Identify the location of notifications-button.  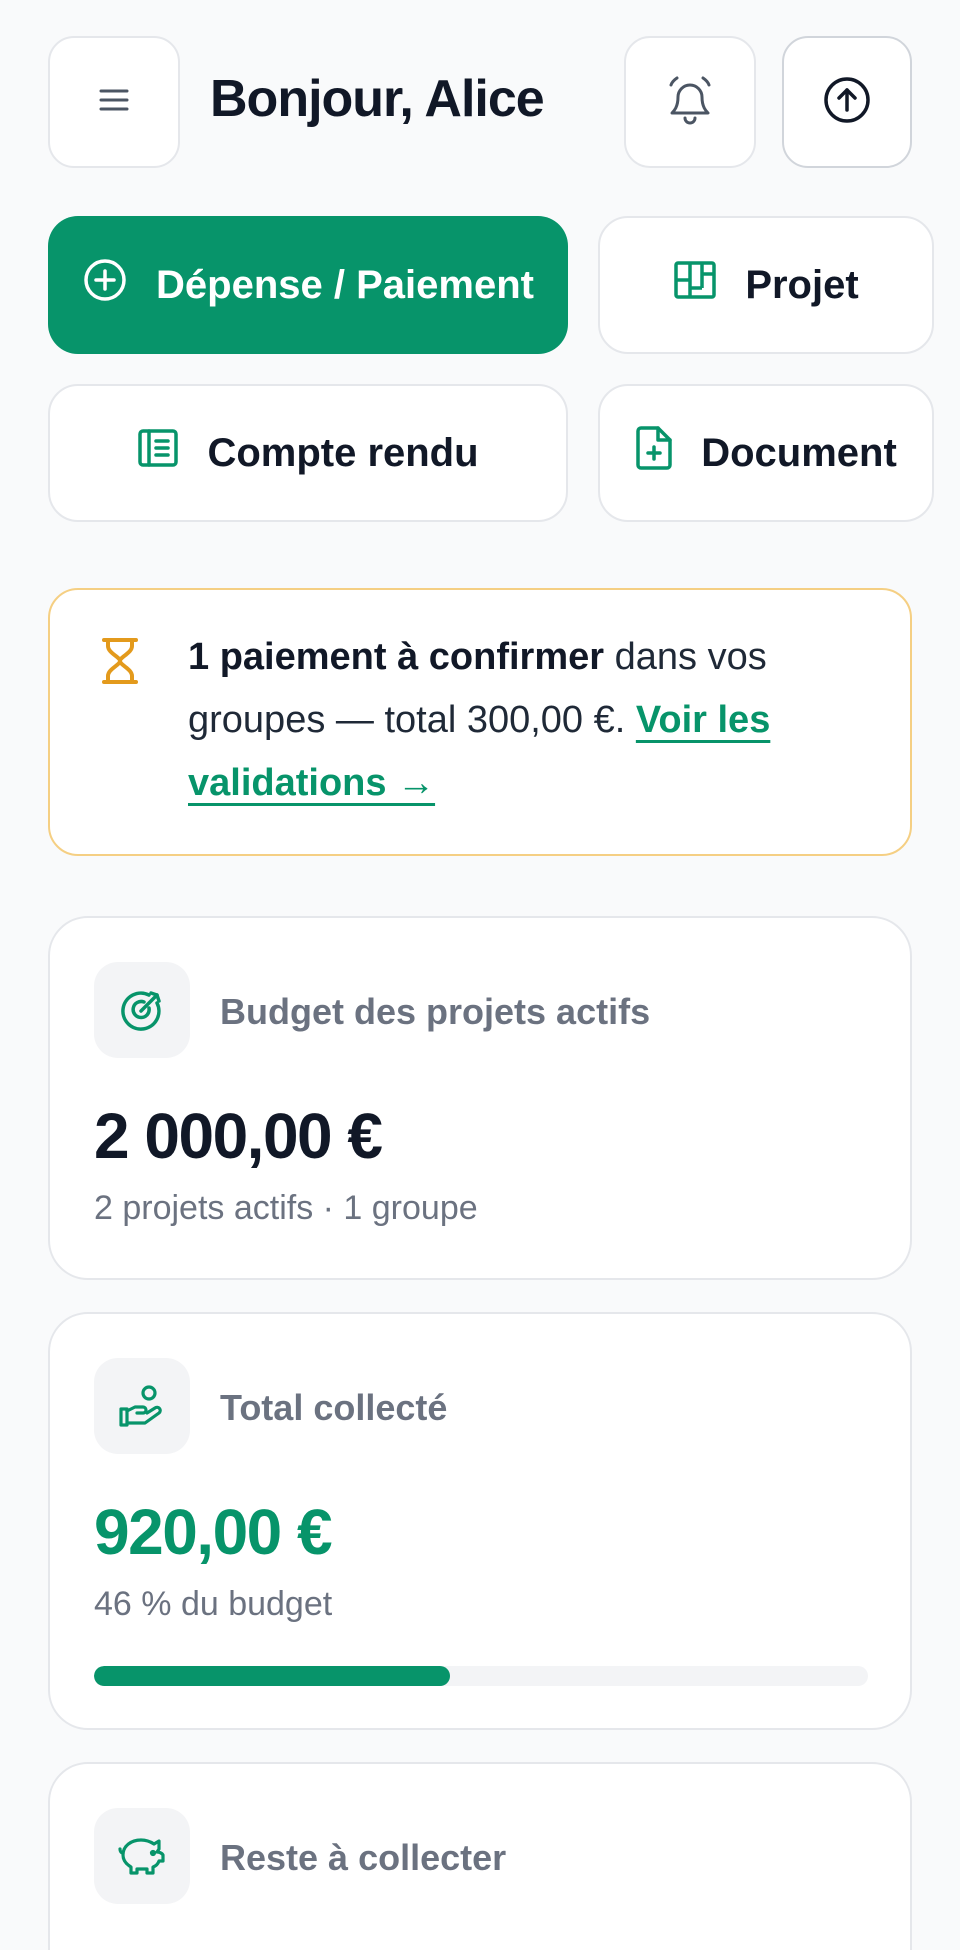
(690, 102).